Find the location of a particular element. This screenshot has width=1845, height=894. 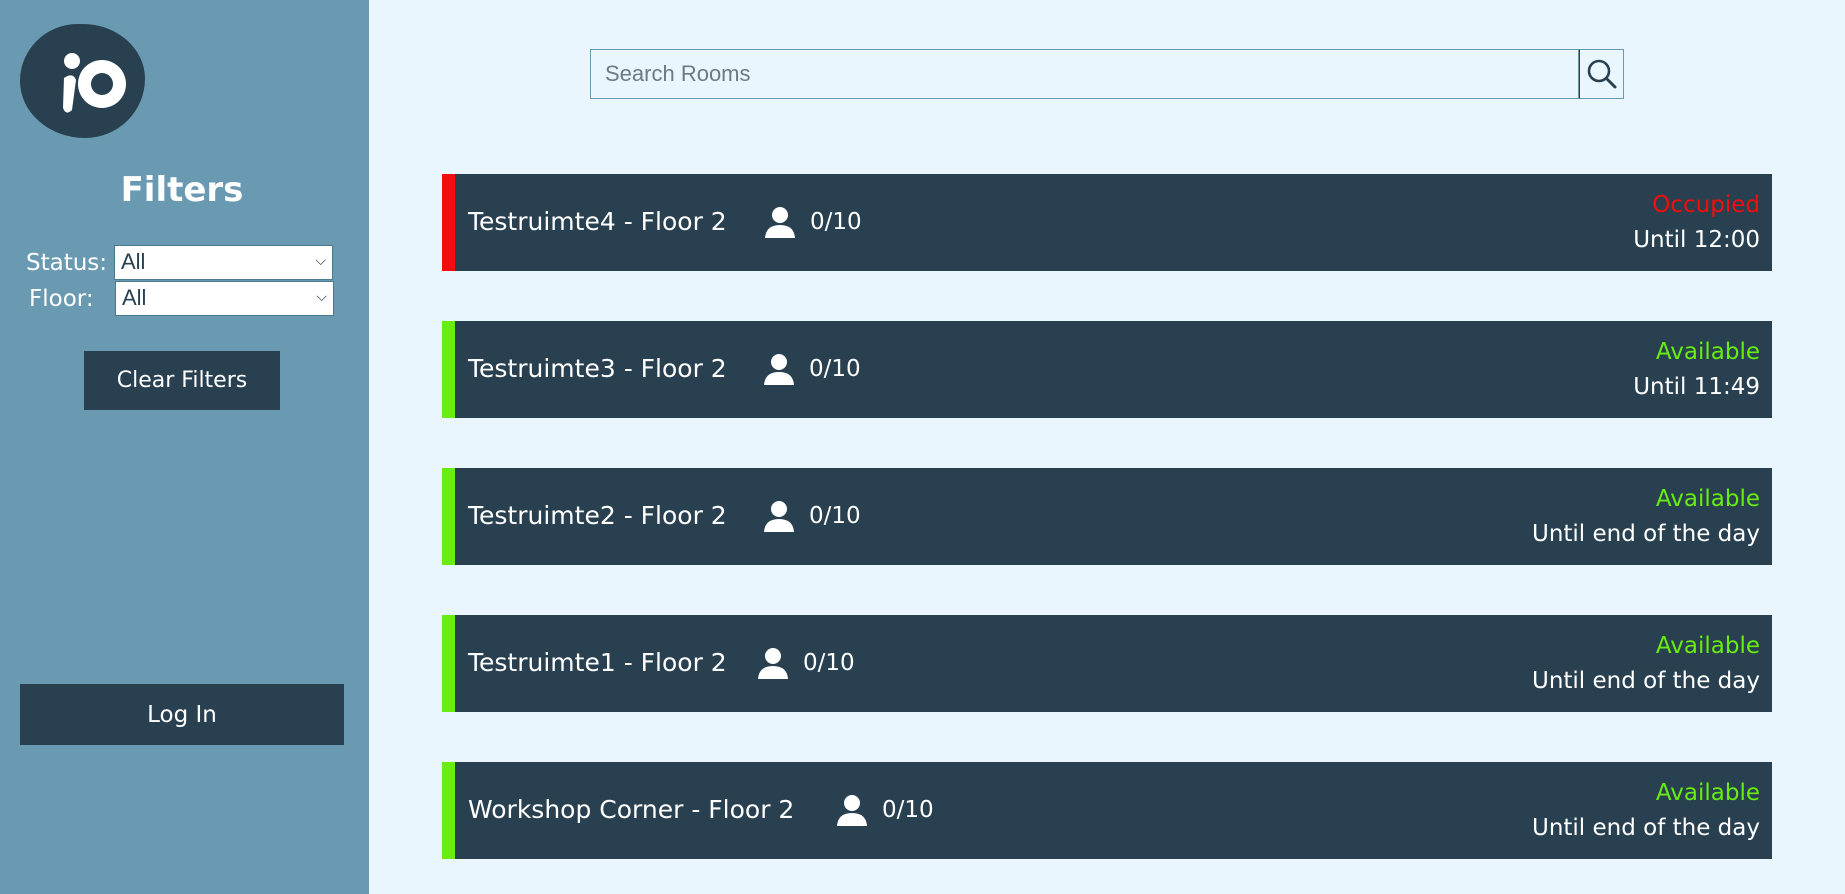

status-filter-row: Status: All ⌵ is located at coordinates (179, 262).